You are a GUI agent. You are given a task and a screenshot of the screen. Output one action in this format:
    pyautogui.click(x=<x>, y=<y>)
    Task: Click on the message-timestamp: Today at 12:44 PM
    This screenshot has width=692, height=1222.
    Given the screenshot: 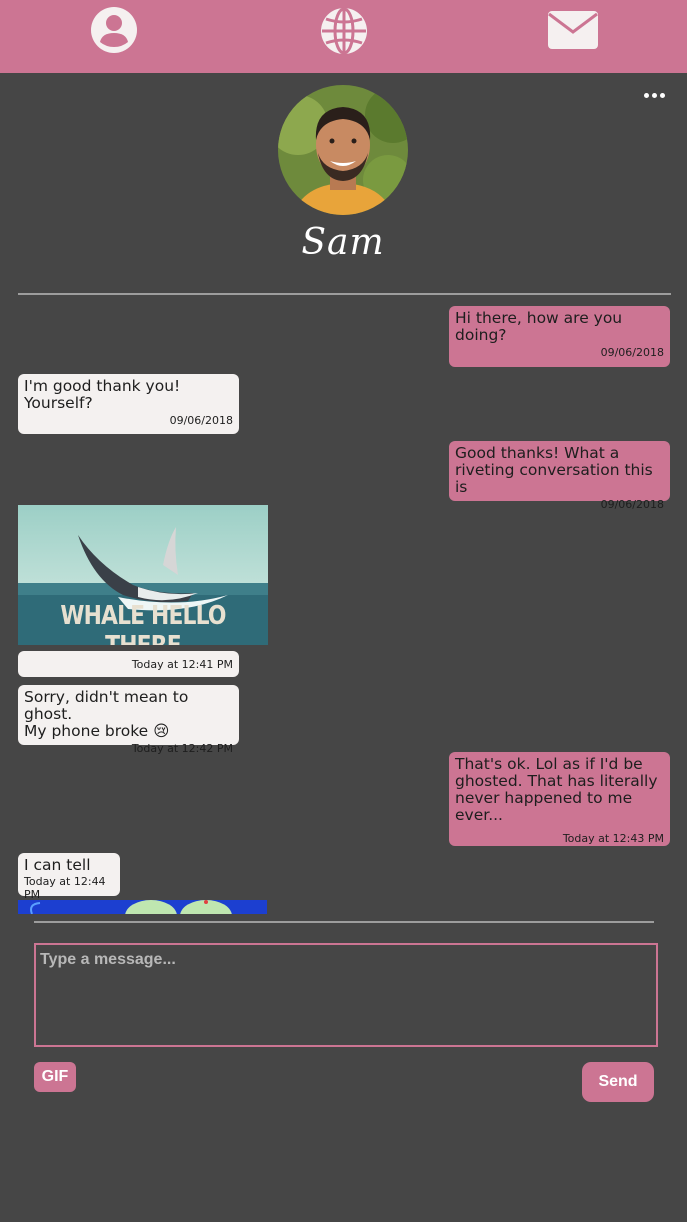 What is the action you would take?
    pyautogui.click(x=65, y=888)
    